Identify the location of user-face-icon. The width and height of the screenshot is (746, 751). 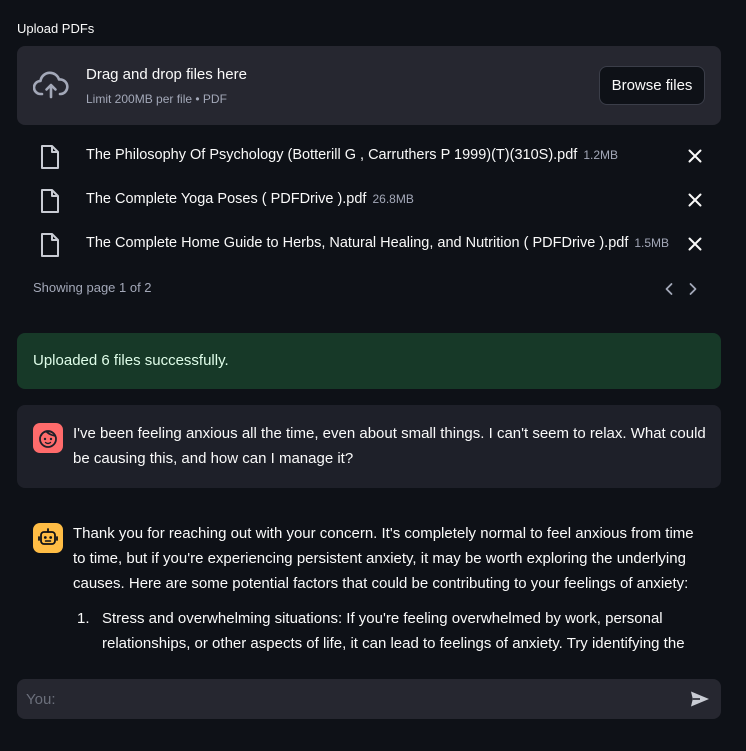
(48, 439).